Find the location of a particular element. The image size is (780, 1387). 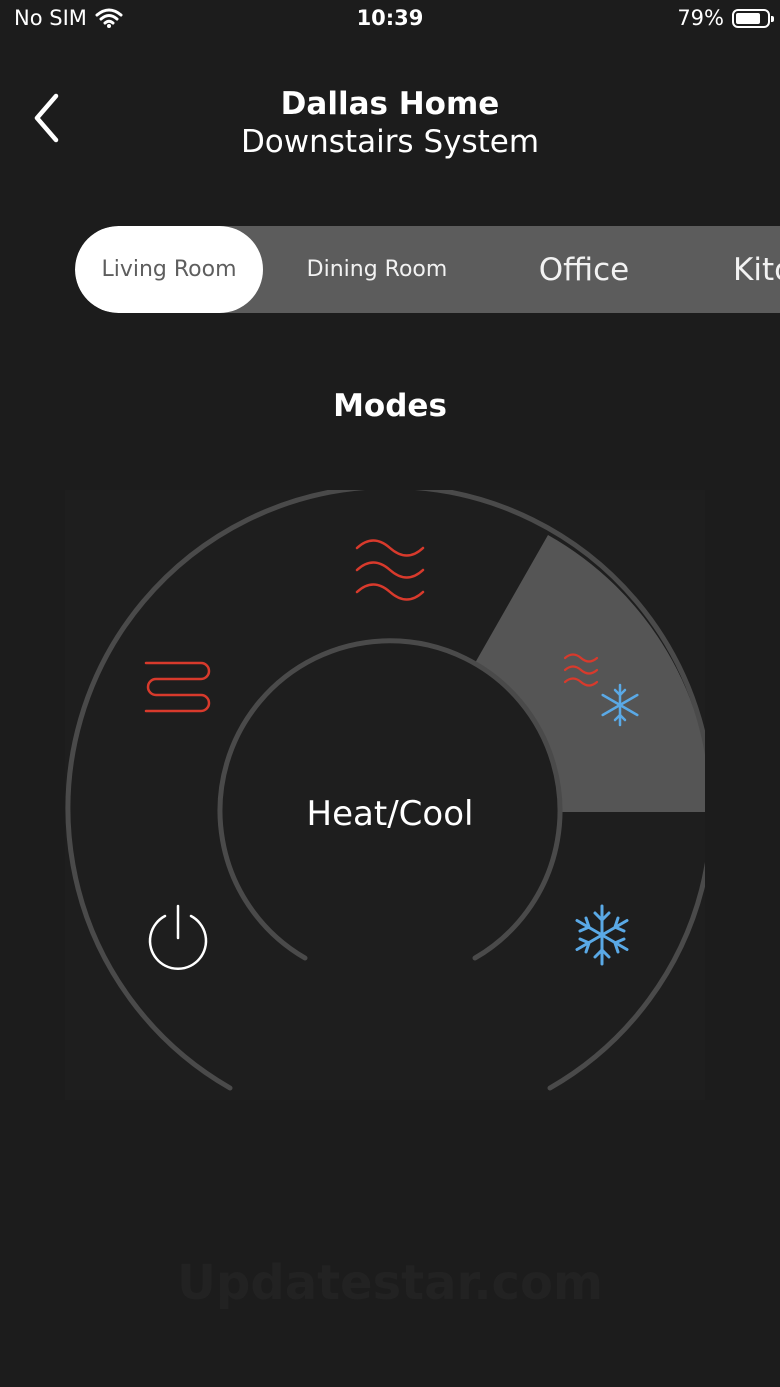

battery-icon is located at coordinates (753, 18).